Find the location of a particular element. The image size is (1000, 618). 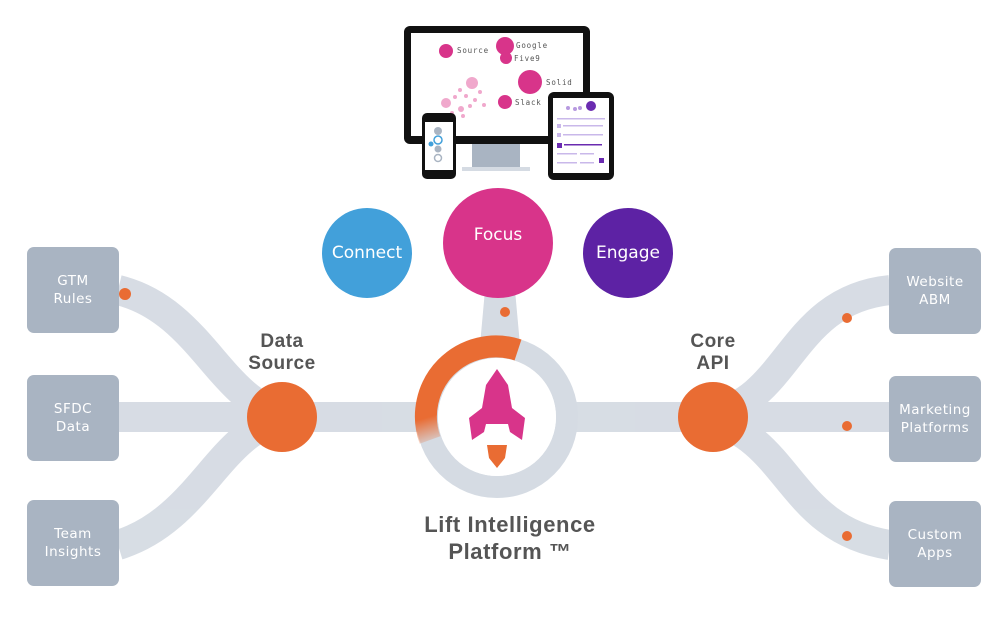

input-box-line2: Insights is located at coordinates (73, 552).